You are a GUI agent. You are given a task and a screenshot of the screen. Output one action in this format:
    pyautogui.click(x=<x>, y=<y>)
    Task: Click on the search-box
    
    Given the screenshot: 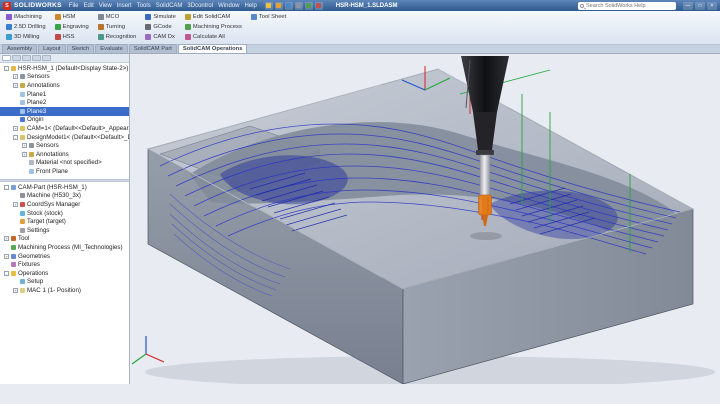 What is the action you would take?
    pyautogui.click(x=627, y=5)
    